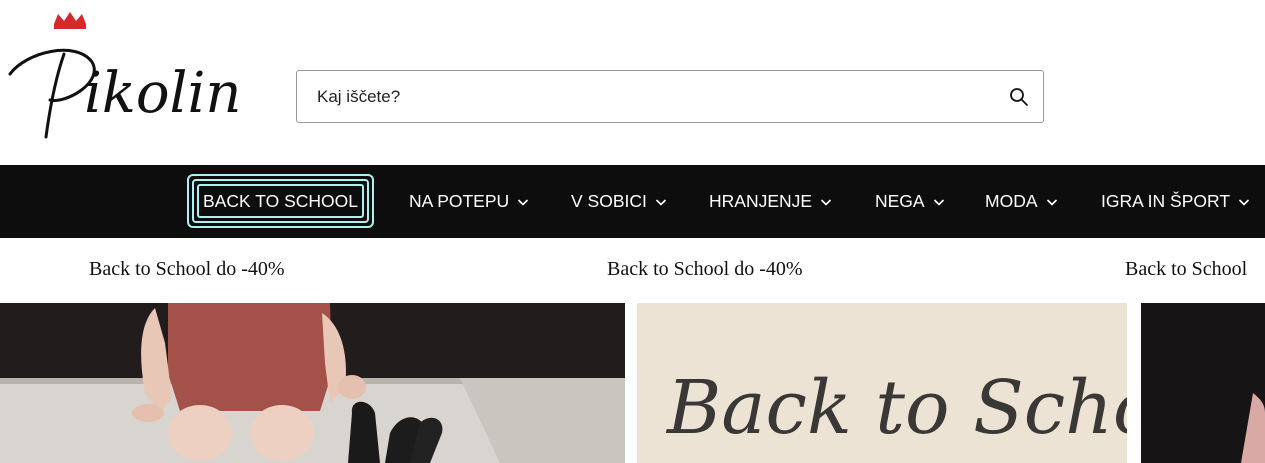 The height and width of the screenshot is (463, 1265). I want to click on nav-item-igra-in-sport: IGRA IN ŠPORT, so click(1175, 201).